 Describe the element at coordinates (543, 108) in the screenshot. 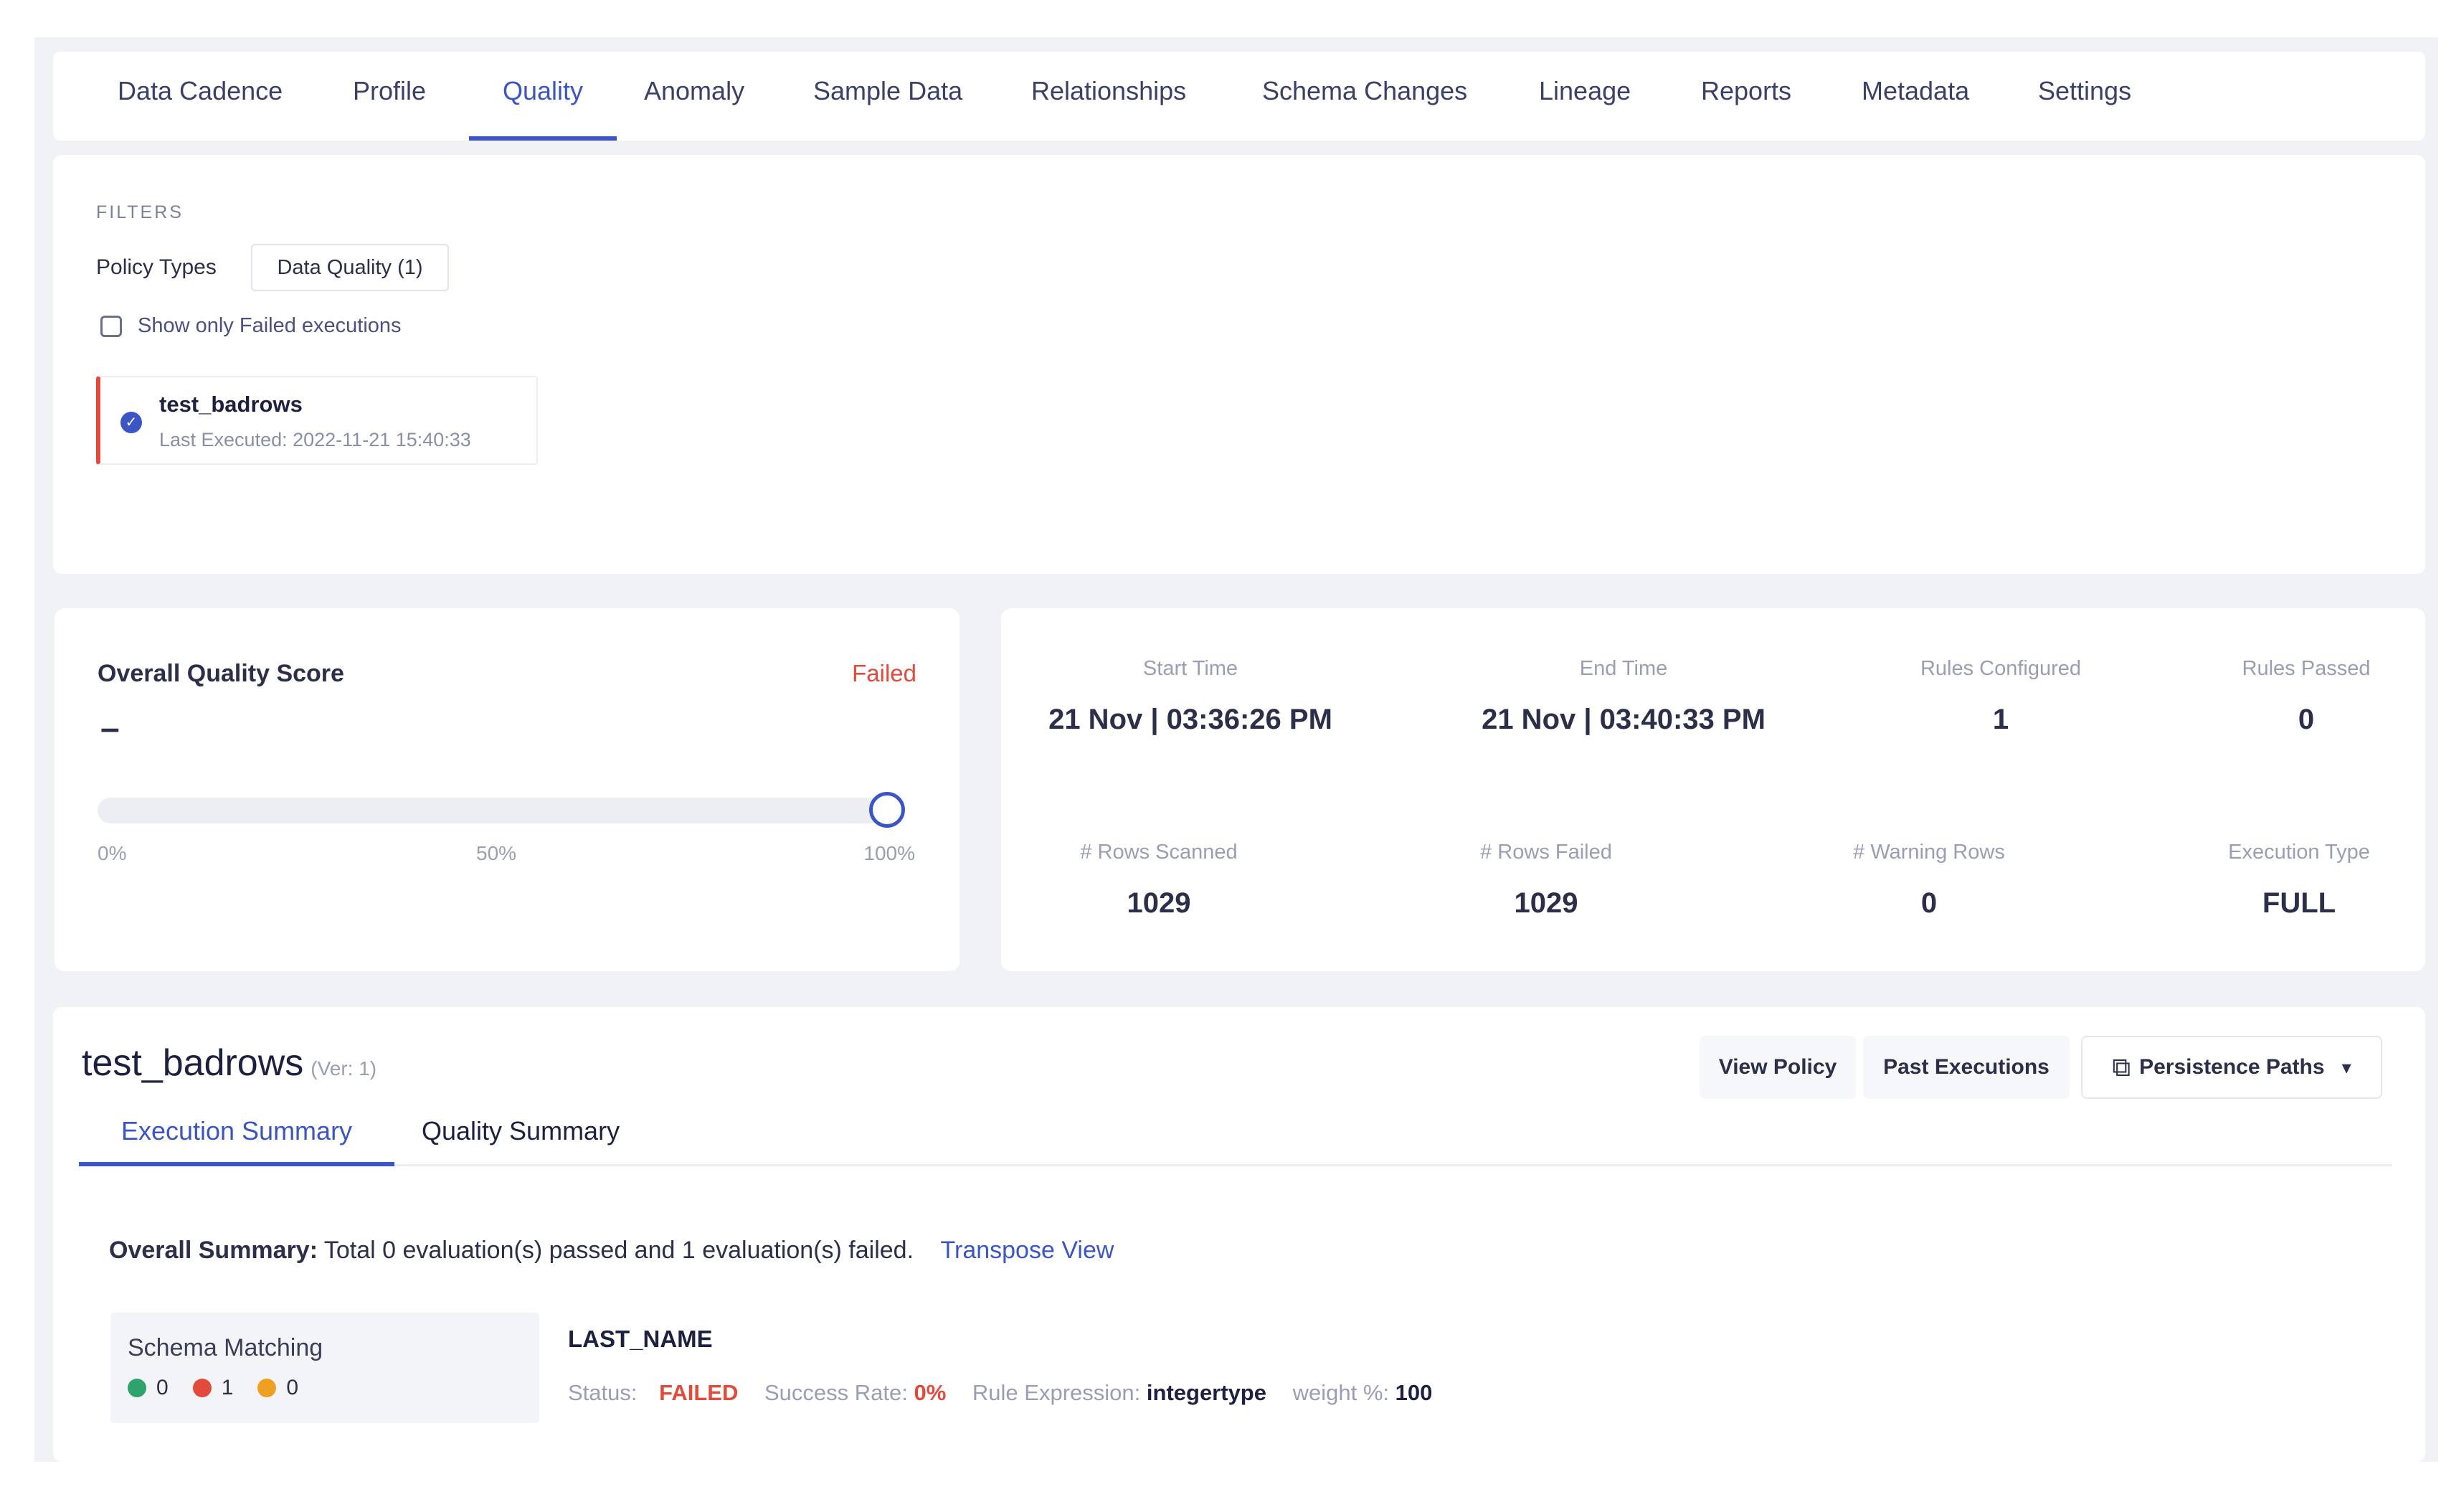

I see `tab-quality: Quality` at that location.